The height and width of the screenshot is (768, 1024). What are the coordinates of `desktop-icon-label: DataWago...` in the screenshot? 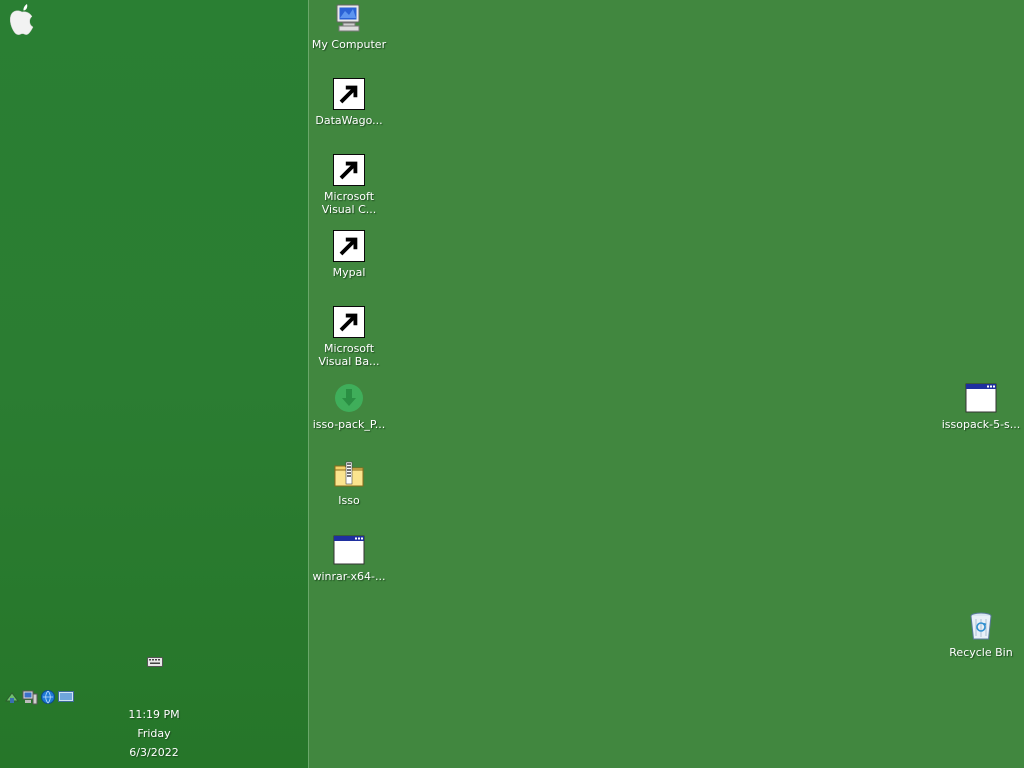 It's located at (349, 120).